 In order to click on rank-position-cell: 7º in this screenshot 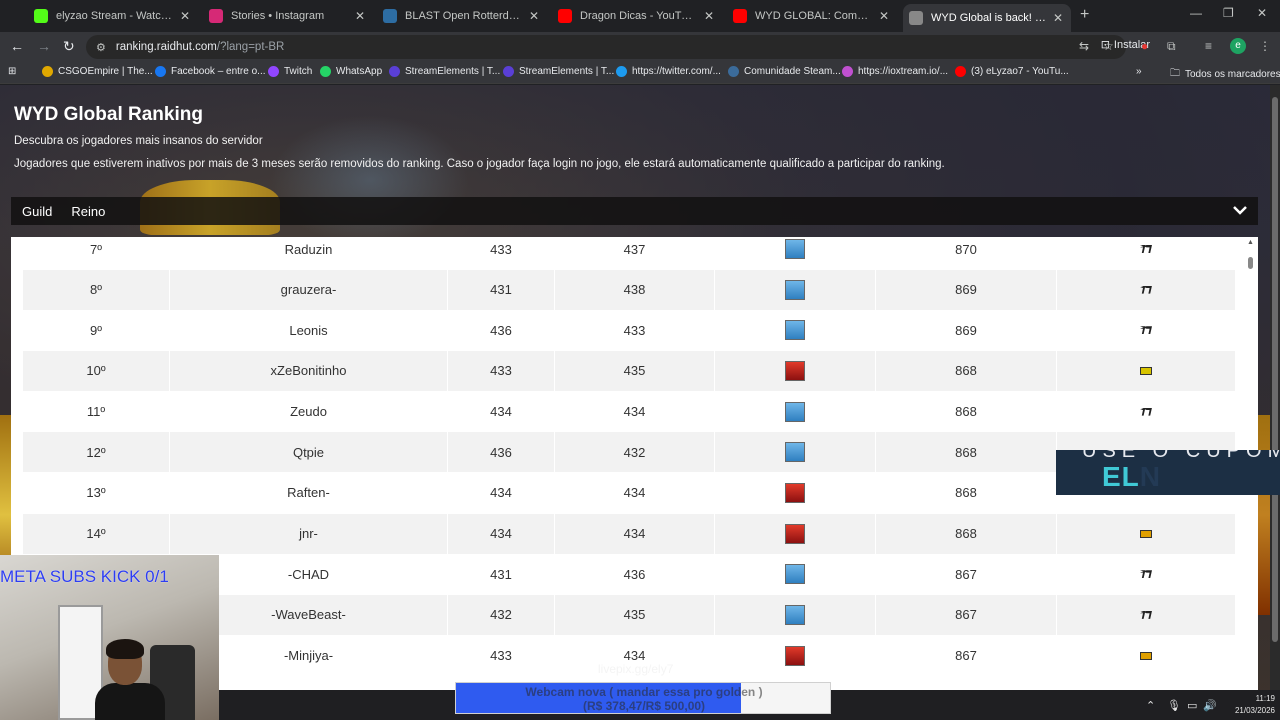, I will do `click(96, 253)`.